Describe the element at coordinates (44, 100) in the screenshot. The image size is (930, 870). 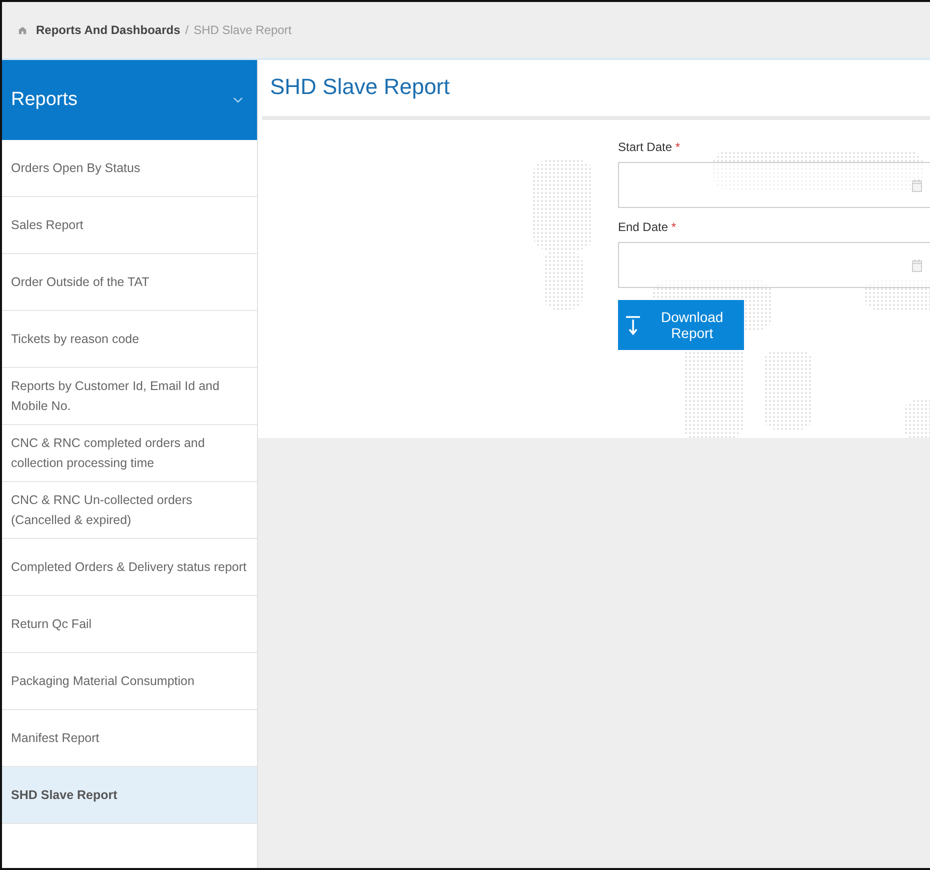
I see `sidebar-title: Reports` at that location.